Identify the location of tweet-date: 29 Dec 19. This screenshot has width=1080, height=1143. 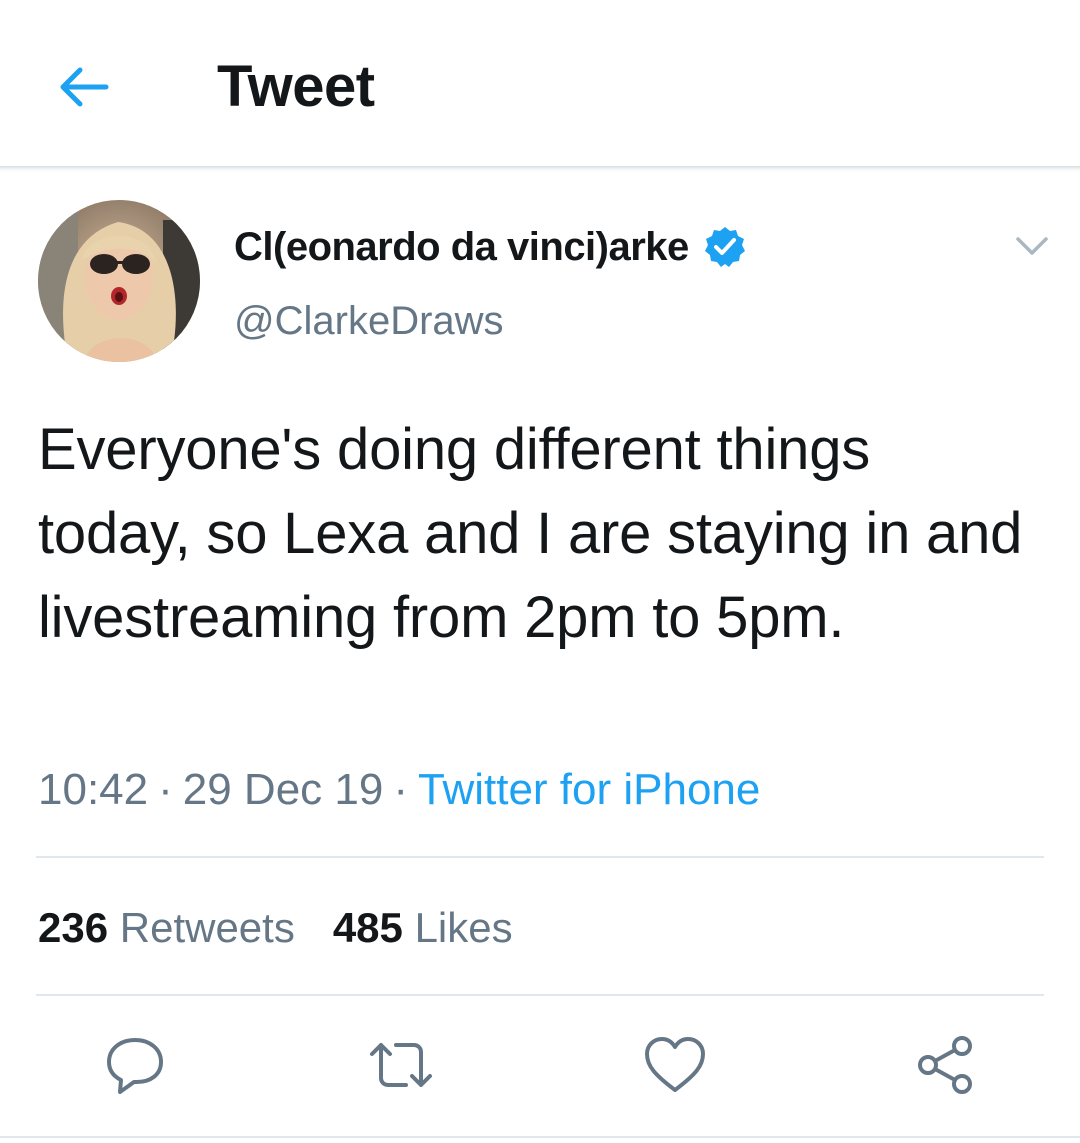
(283, 789).